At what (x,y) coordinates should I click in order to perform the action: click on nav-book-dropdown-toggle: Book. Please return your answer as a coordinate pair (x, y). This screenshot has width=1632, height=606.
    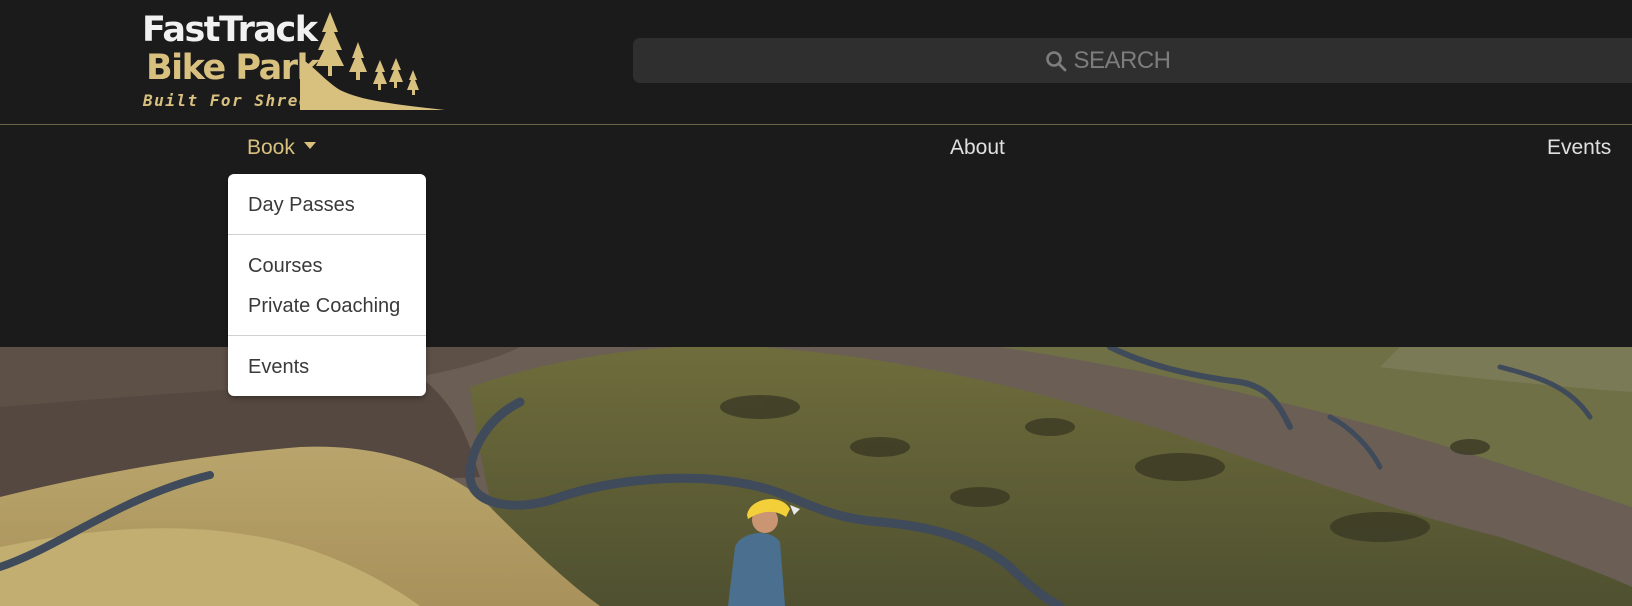
    Looking at the image, I should click on (281, 148).